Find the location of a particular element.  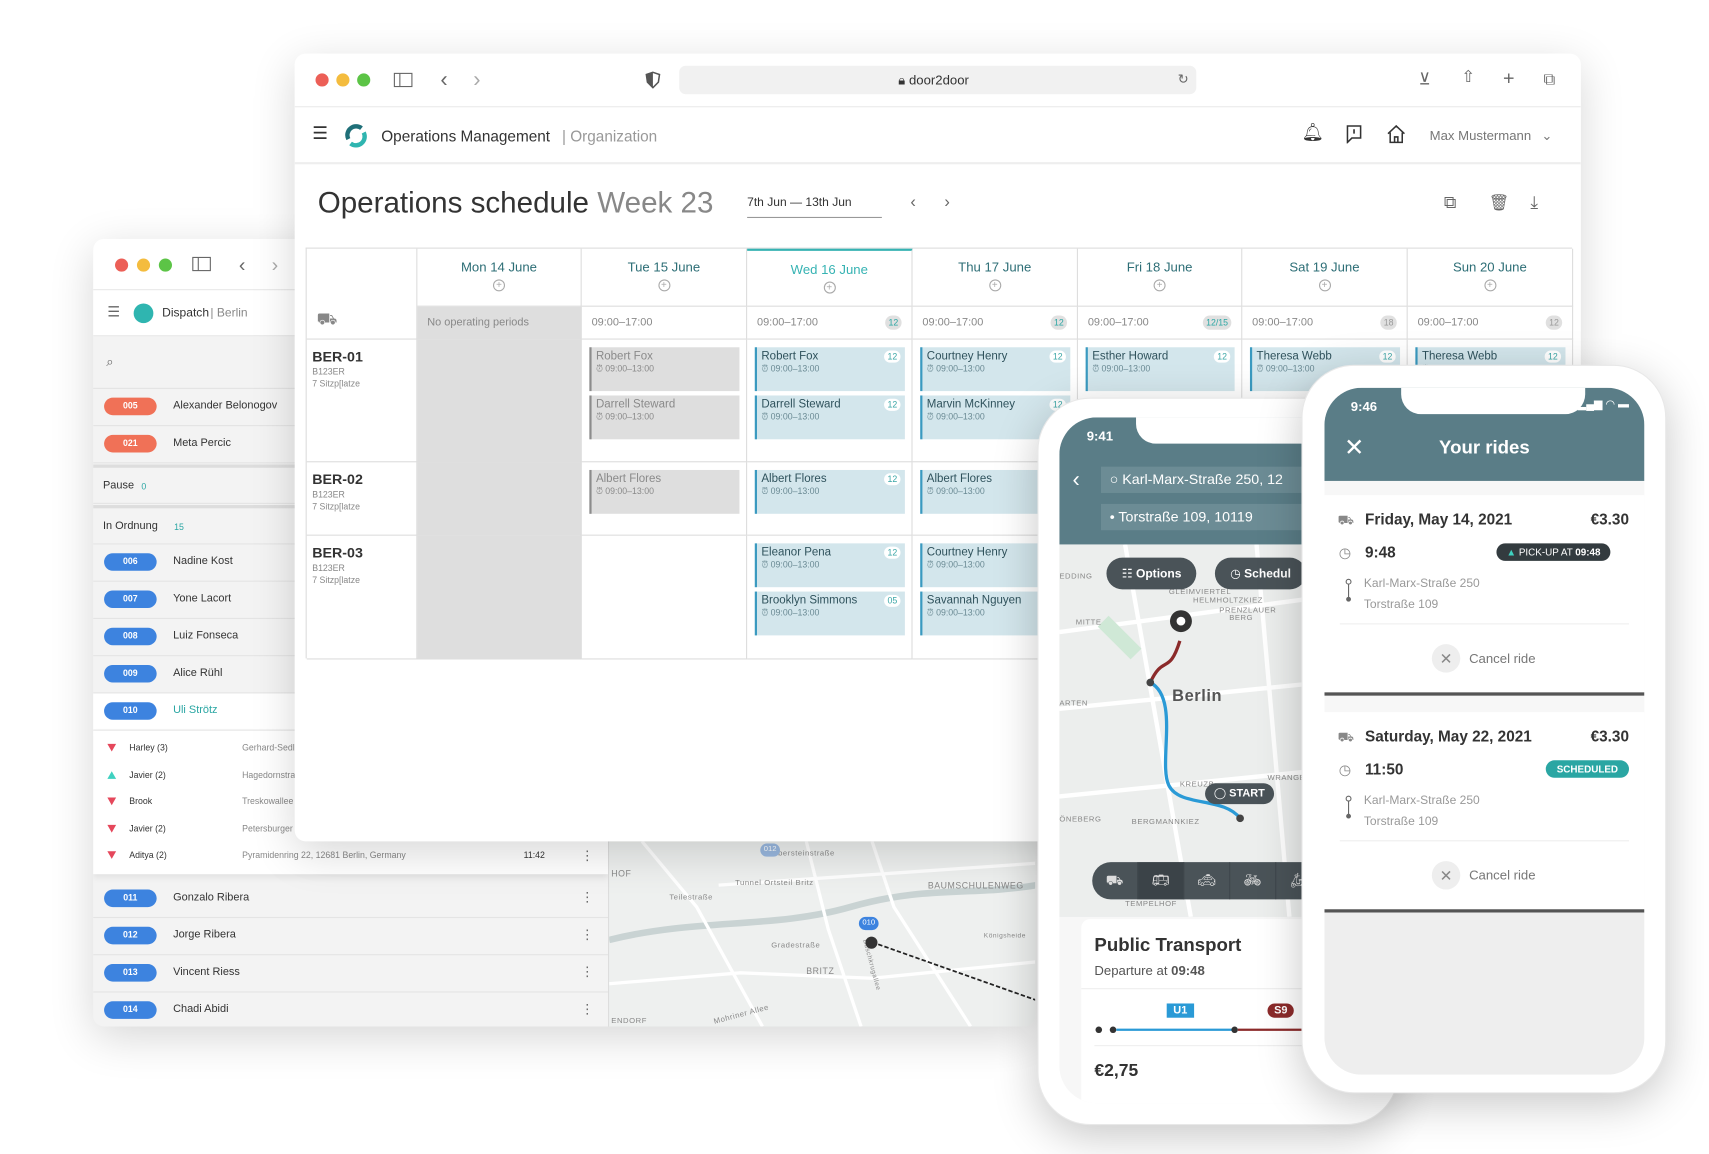

trash-icon: 🗑︎ is located at coordinates (1499, 203).